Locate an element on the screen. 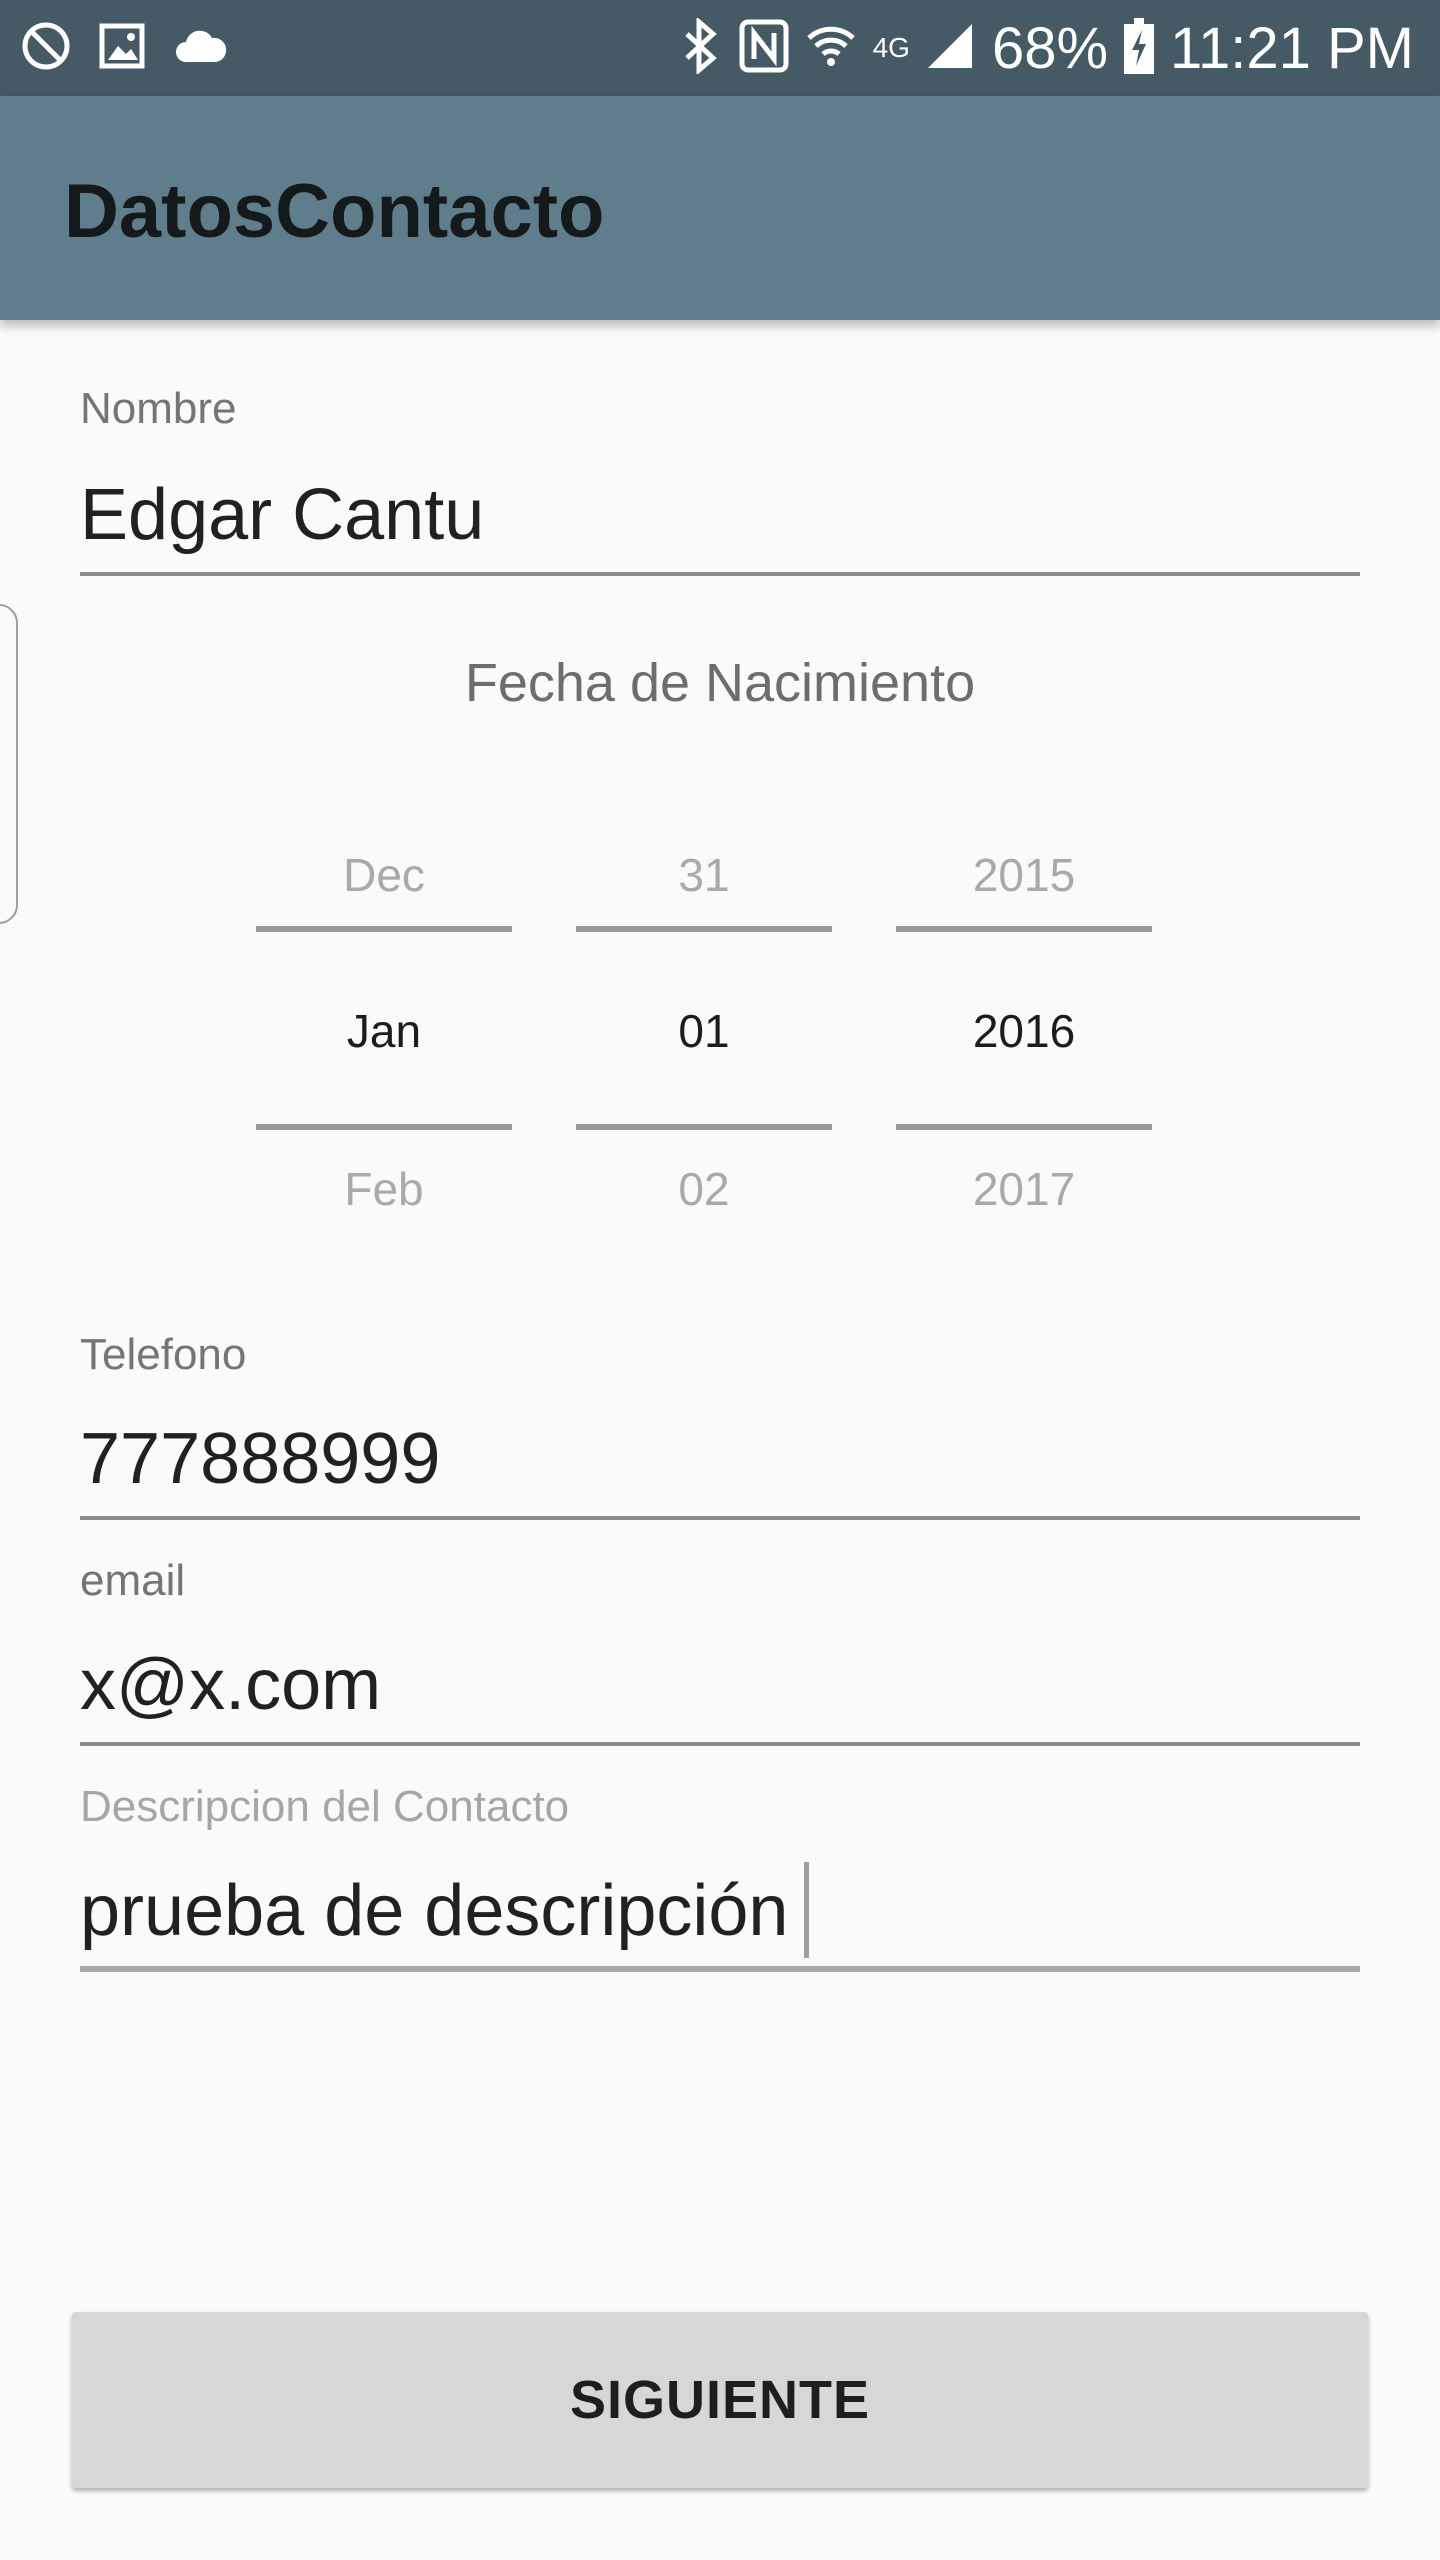 This screenshot has width=1440, height=2560. do-not-disturb-icon is located at coordinates (46, 48).